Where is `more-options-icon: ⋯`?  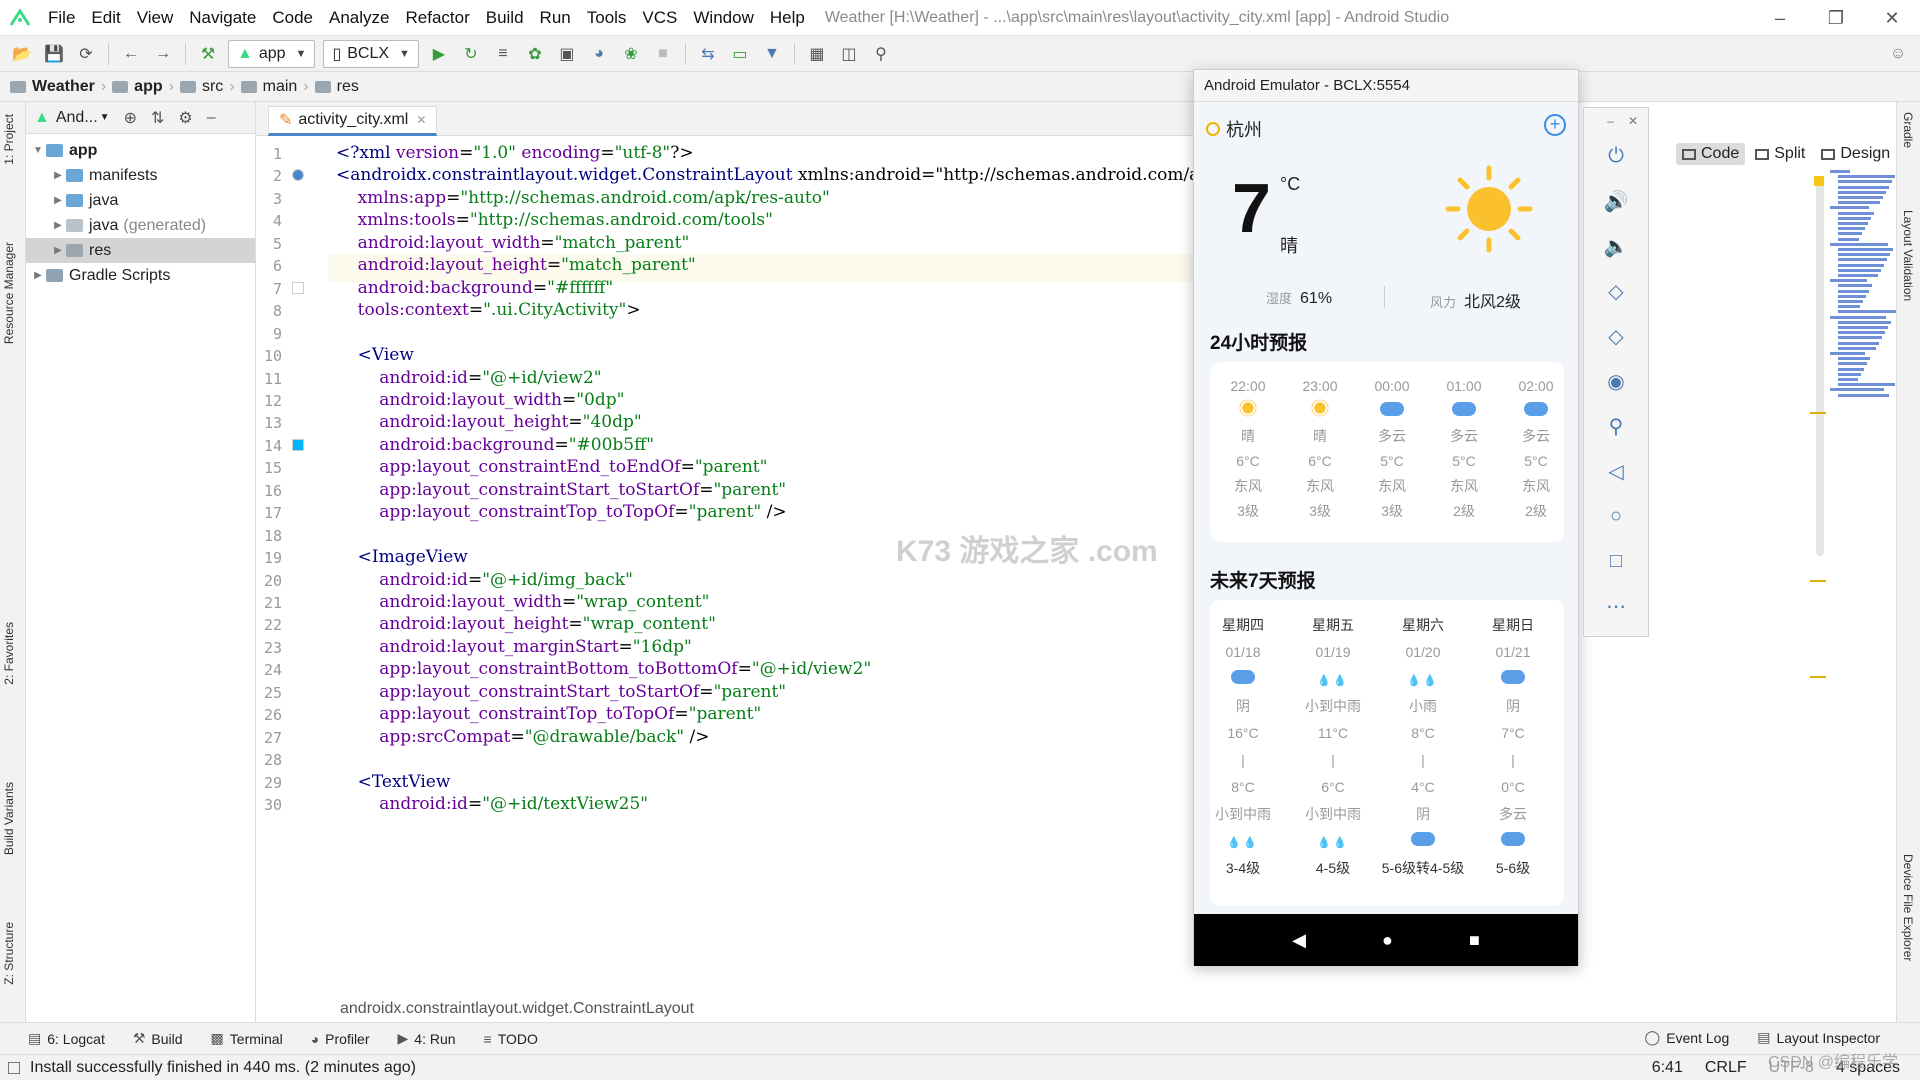
more-options-icon: ⋯ is located at coordinates (1616, 606).